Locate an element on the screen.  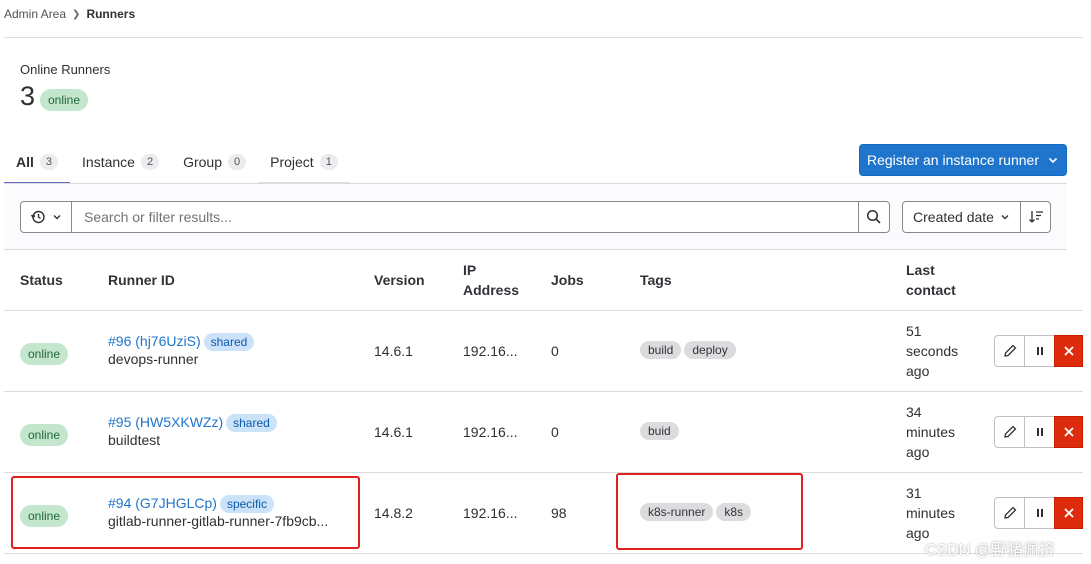
register-button-label: Register an instance runner is located at coordinates (953, 160).